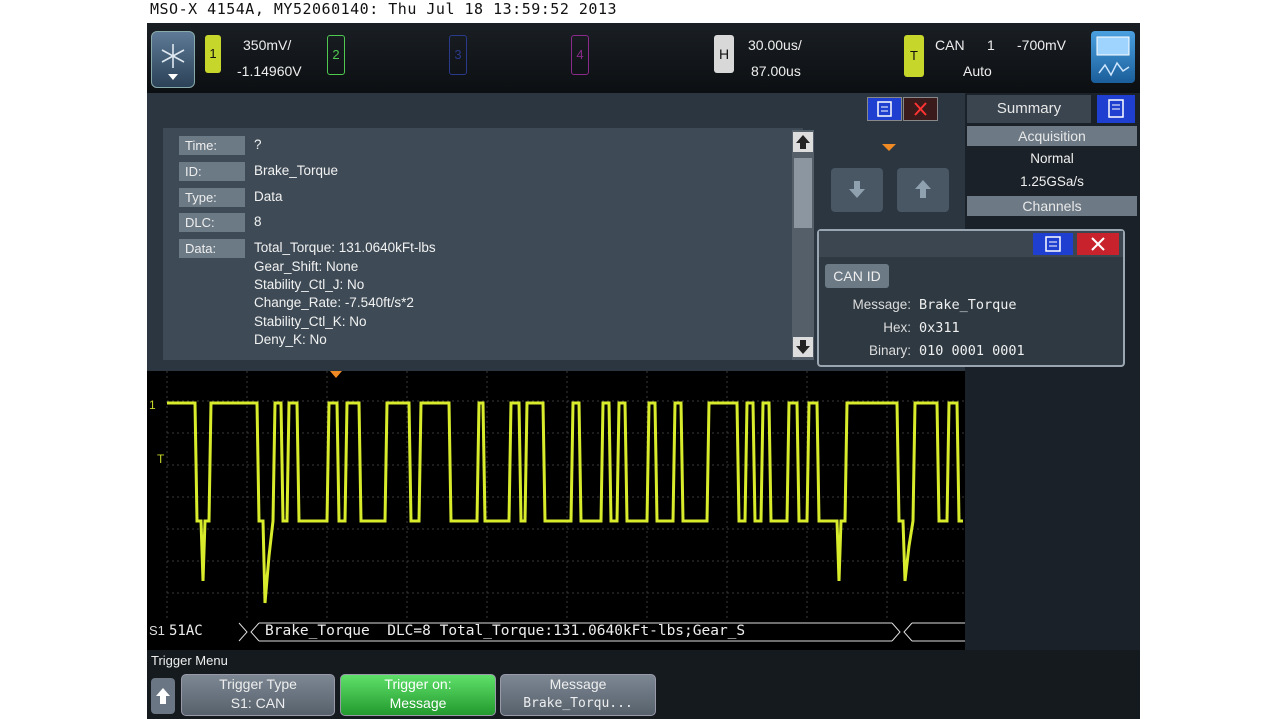 Image resolution: width=1280 pixels, height=719 pixels. What do you see at coordinates (803, 245) in the screenshot?
I see `details-scrollbar` at bounding box center [803, 245].